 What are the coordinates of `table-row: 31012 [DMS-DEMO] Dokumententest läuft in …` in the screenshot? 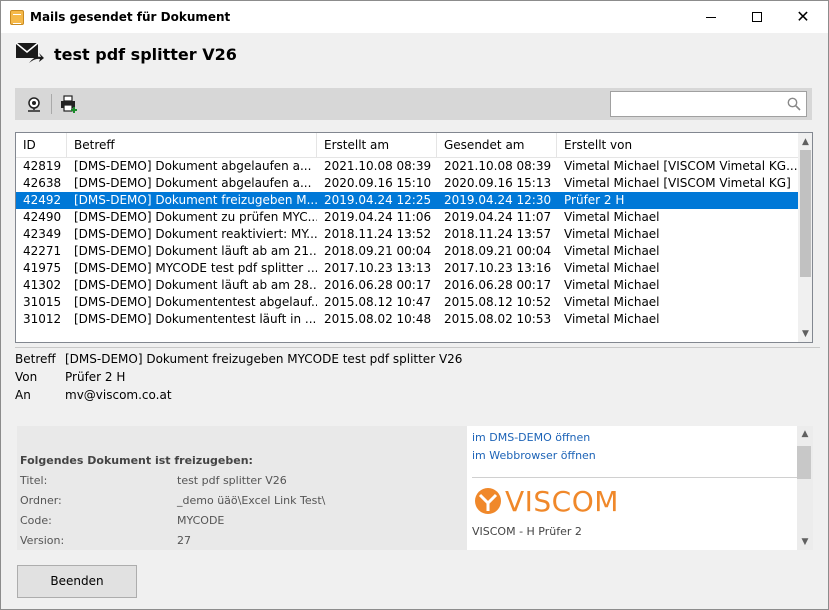 It's located at (407, 319).